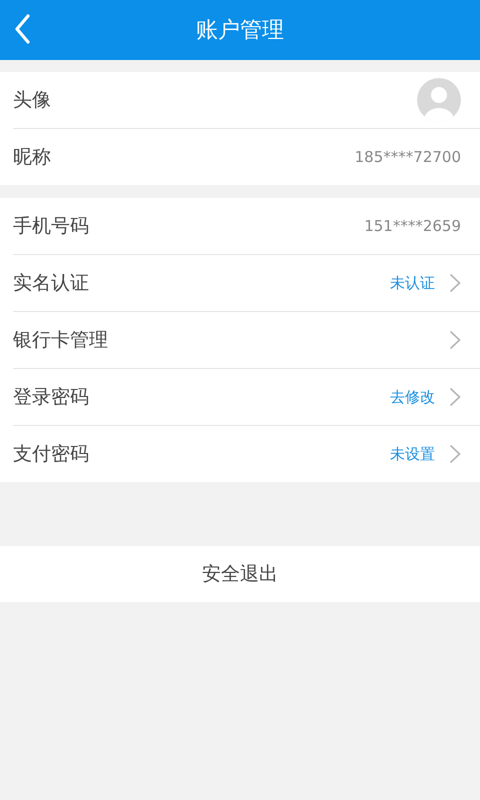 The height and width of the screenshot is (800, 480). I want to click on row-label: 手机号码, so click(51, 226).